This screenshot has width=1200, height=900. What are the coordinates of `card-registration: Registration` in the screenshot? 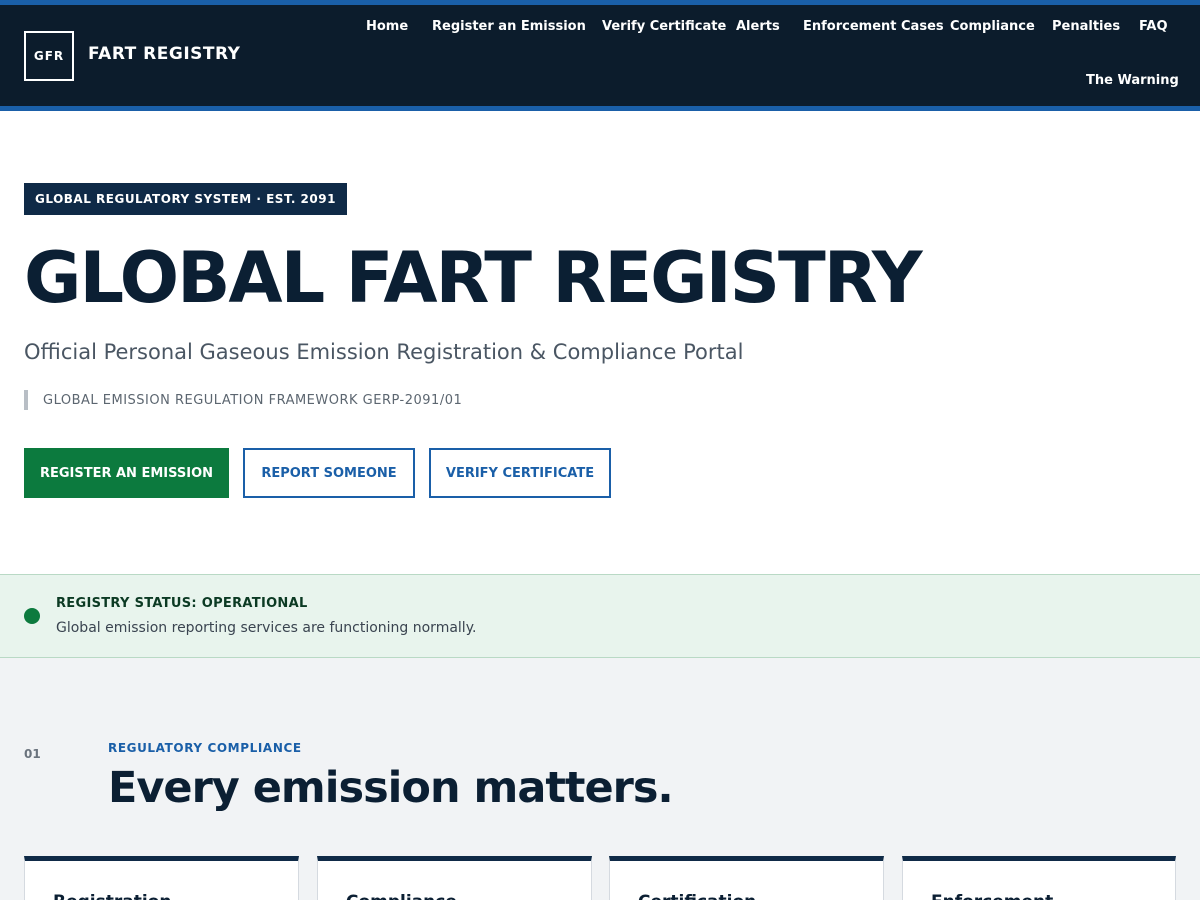 It's located at (161, 878).